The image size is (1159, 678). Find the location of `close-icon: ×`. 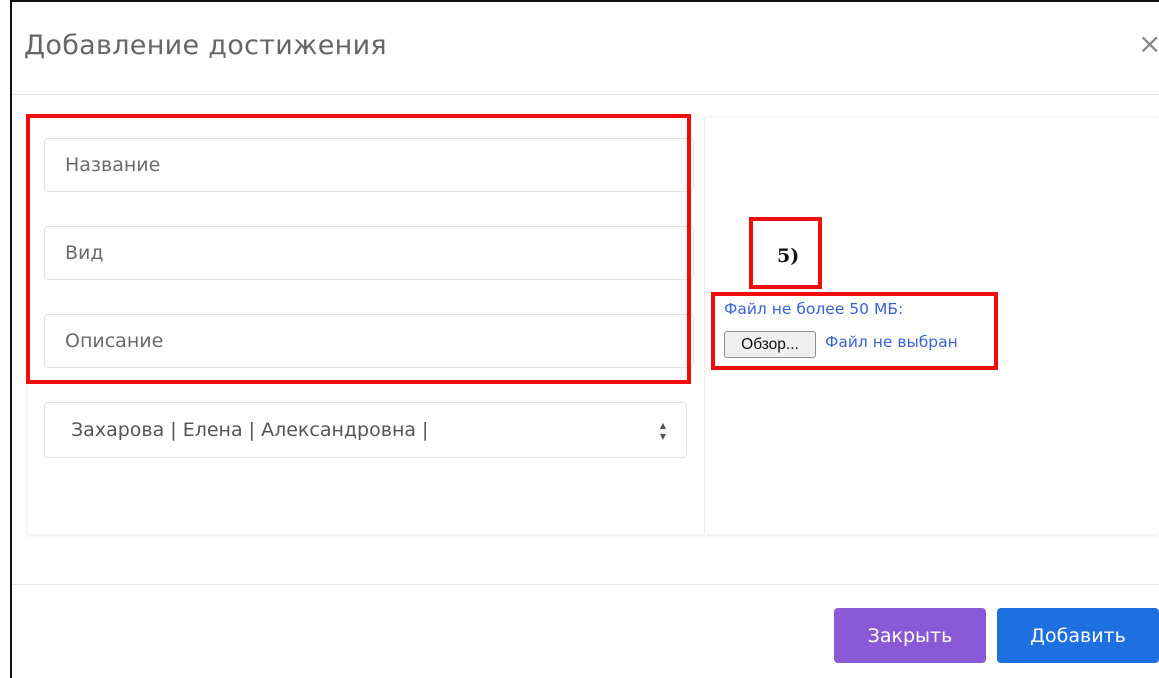

close-icon: × is located at coordinates (1148, 45).